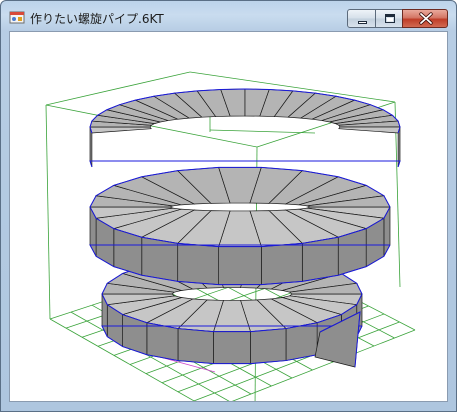  What do you see at coordinates (362, 22) in the screenshot?
I see `minimize-icon` at bounding box center [362, 22].